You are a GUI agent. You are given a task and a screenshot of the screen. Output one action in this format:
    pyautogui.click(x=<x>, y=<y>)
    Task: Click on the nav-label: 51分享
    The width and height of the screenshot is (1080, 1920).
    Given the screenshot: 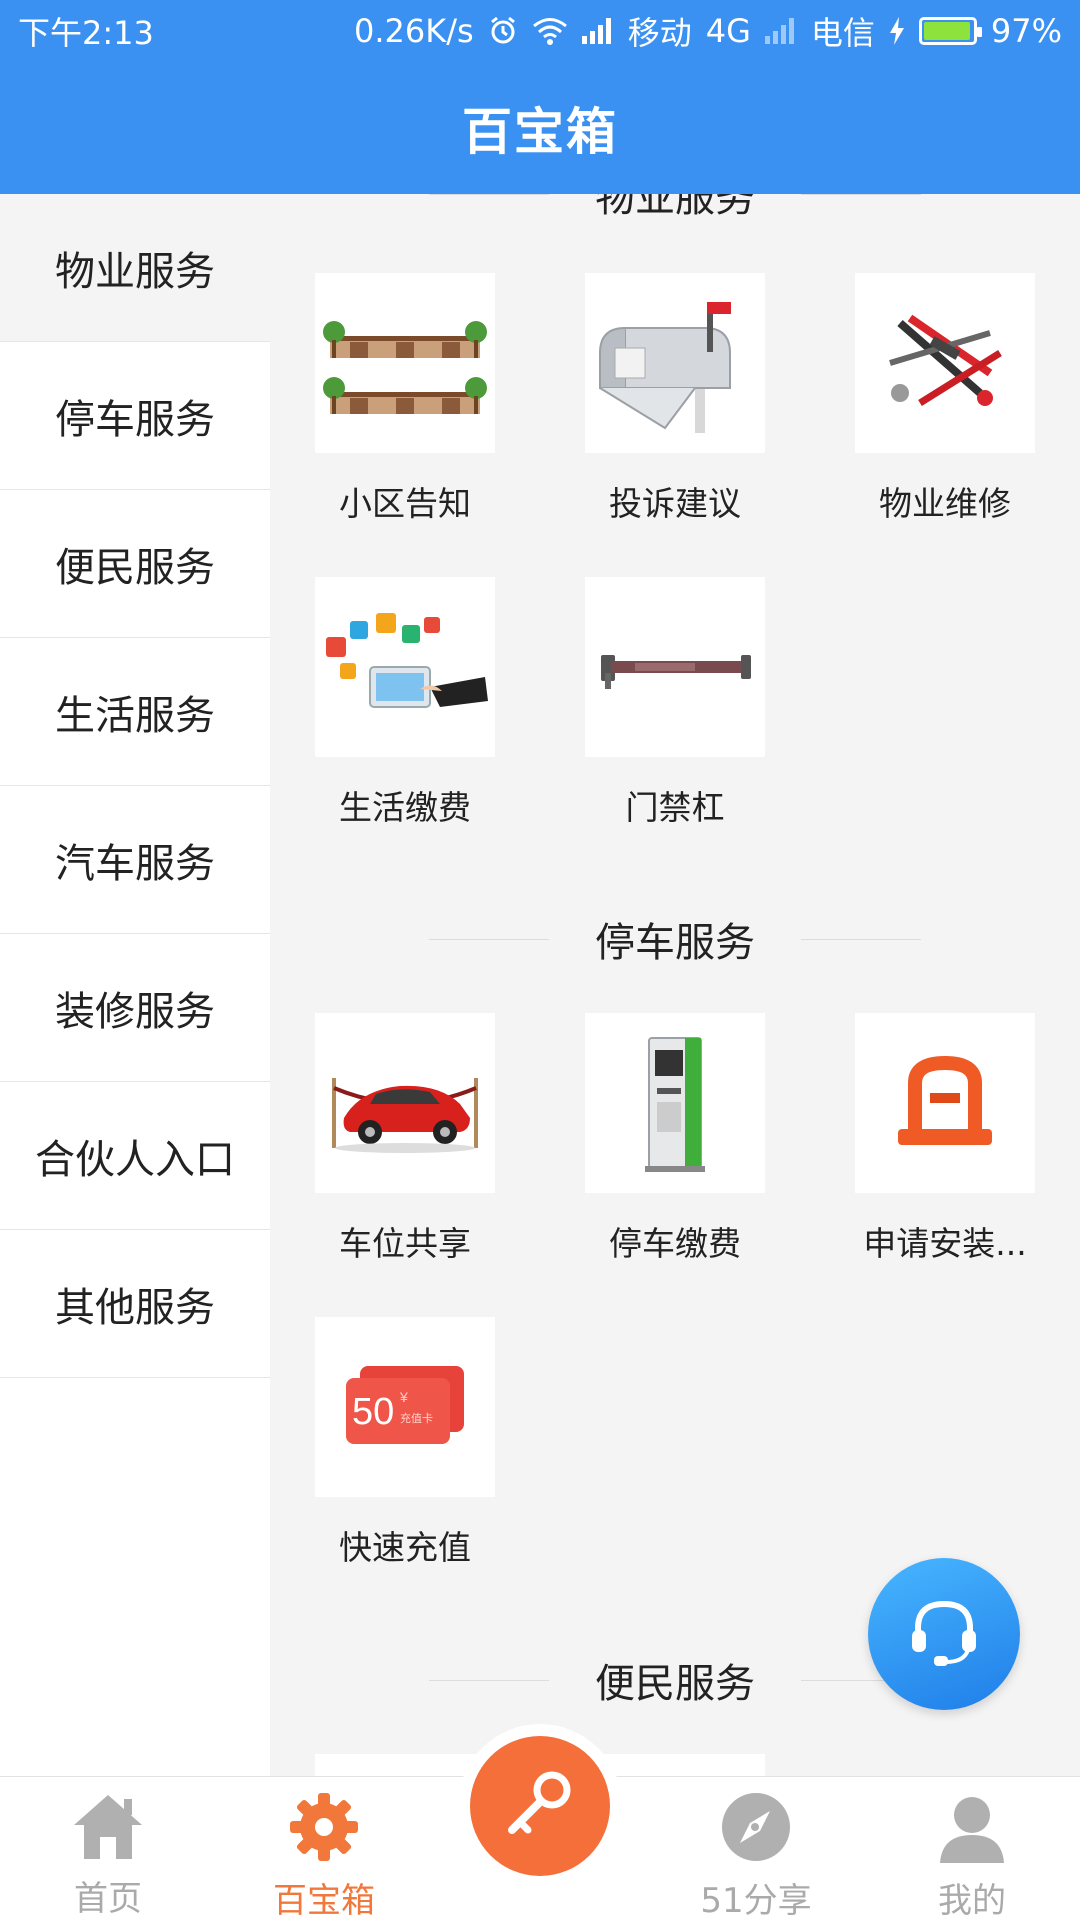 What is the action you would take?
    pyautogui.click(x=756, y=1900)
    